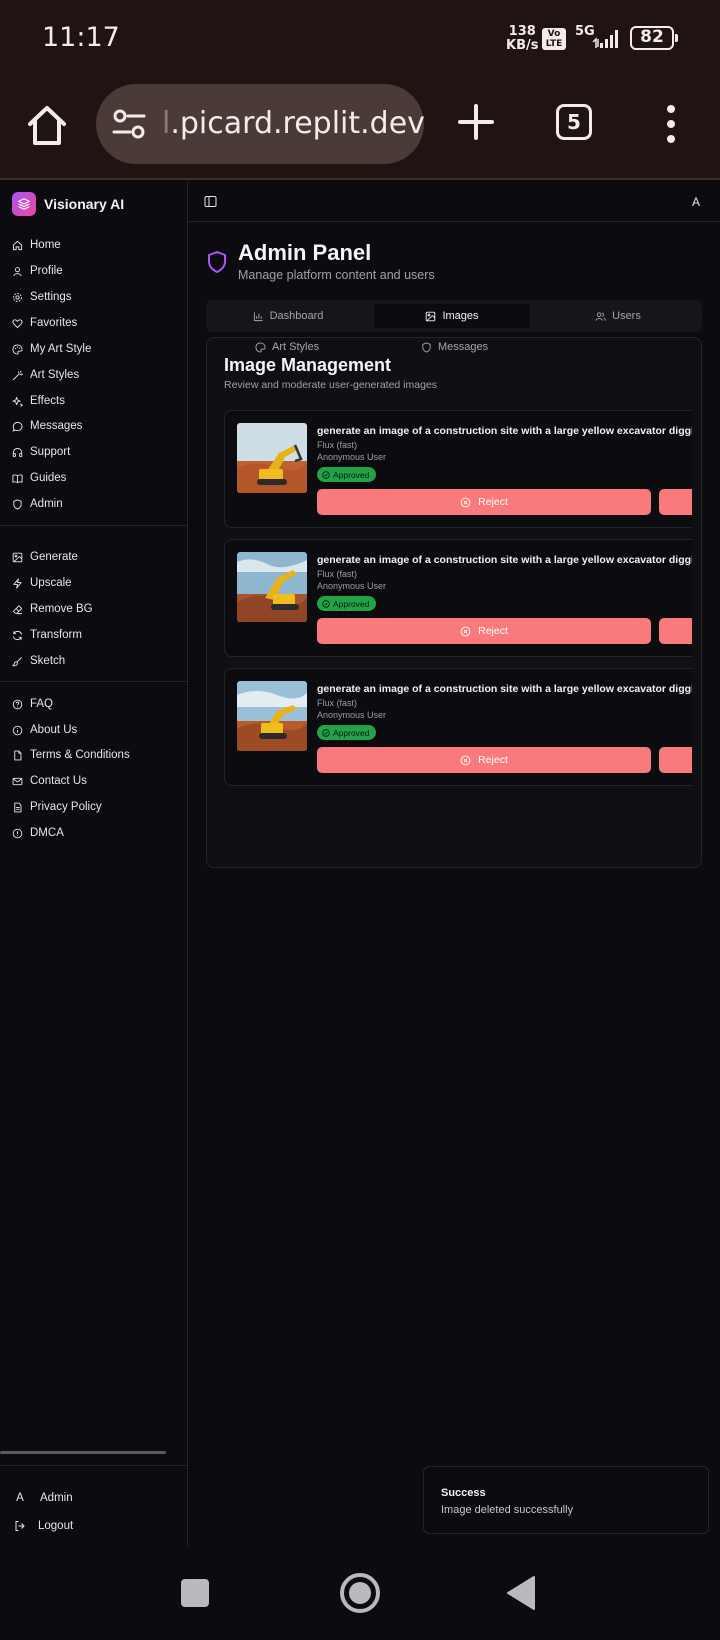 The height and width of the screenshot is (1640, 720). I want to click on sidebar-item-support: Support, so click(94, 452).